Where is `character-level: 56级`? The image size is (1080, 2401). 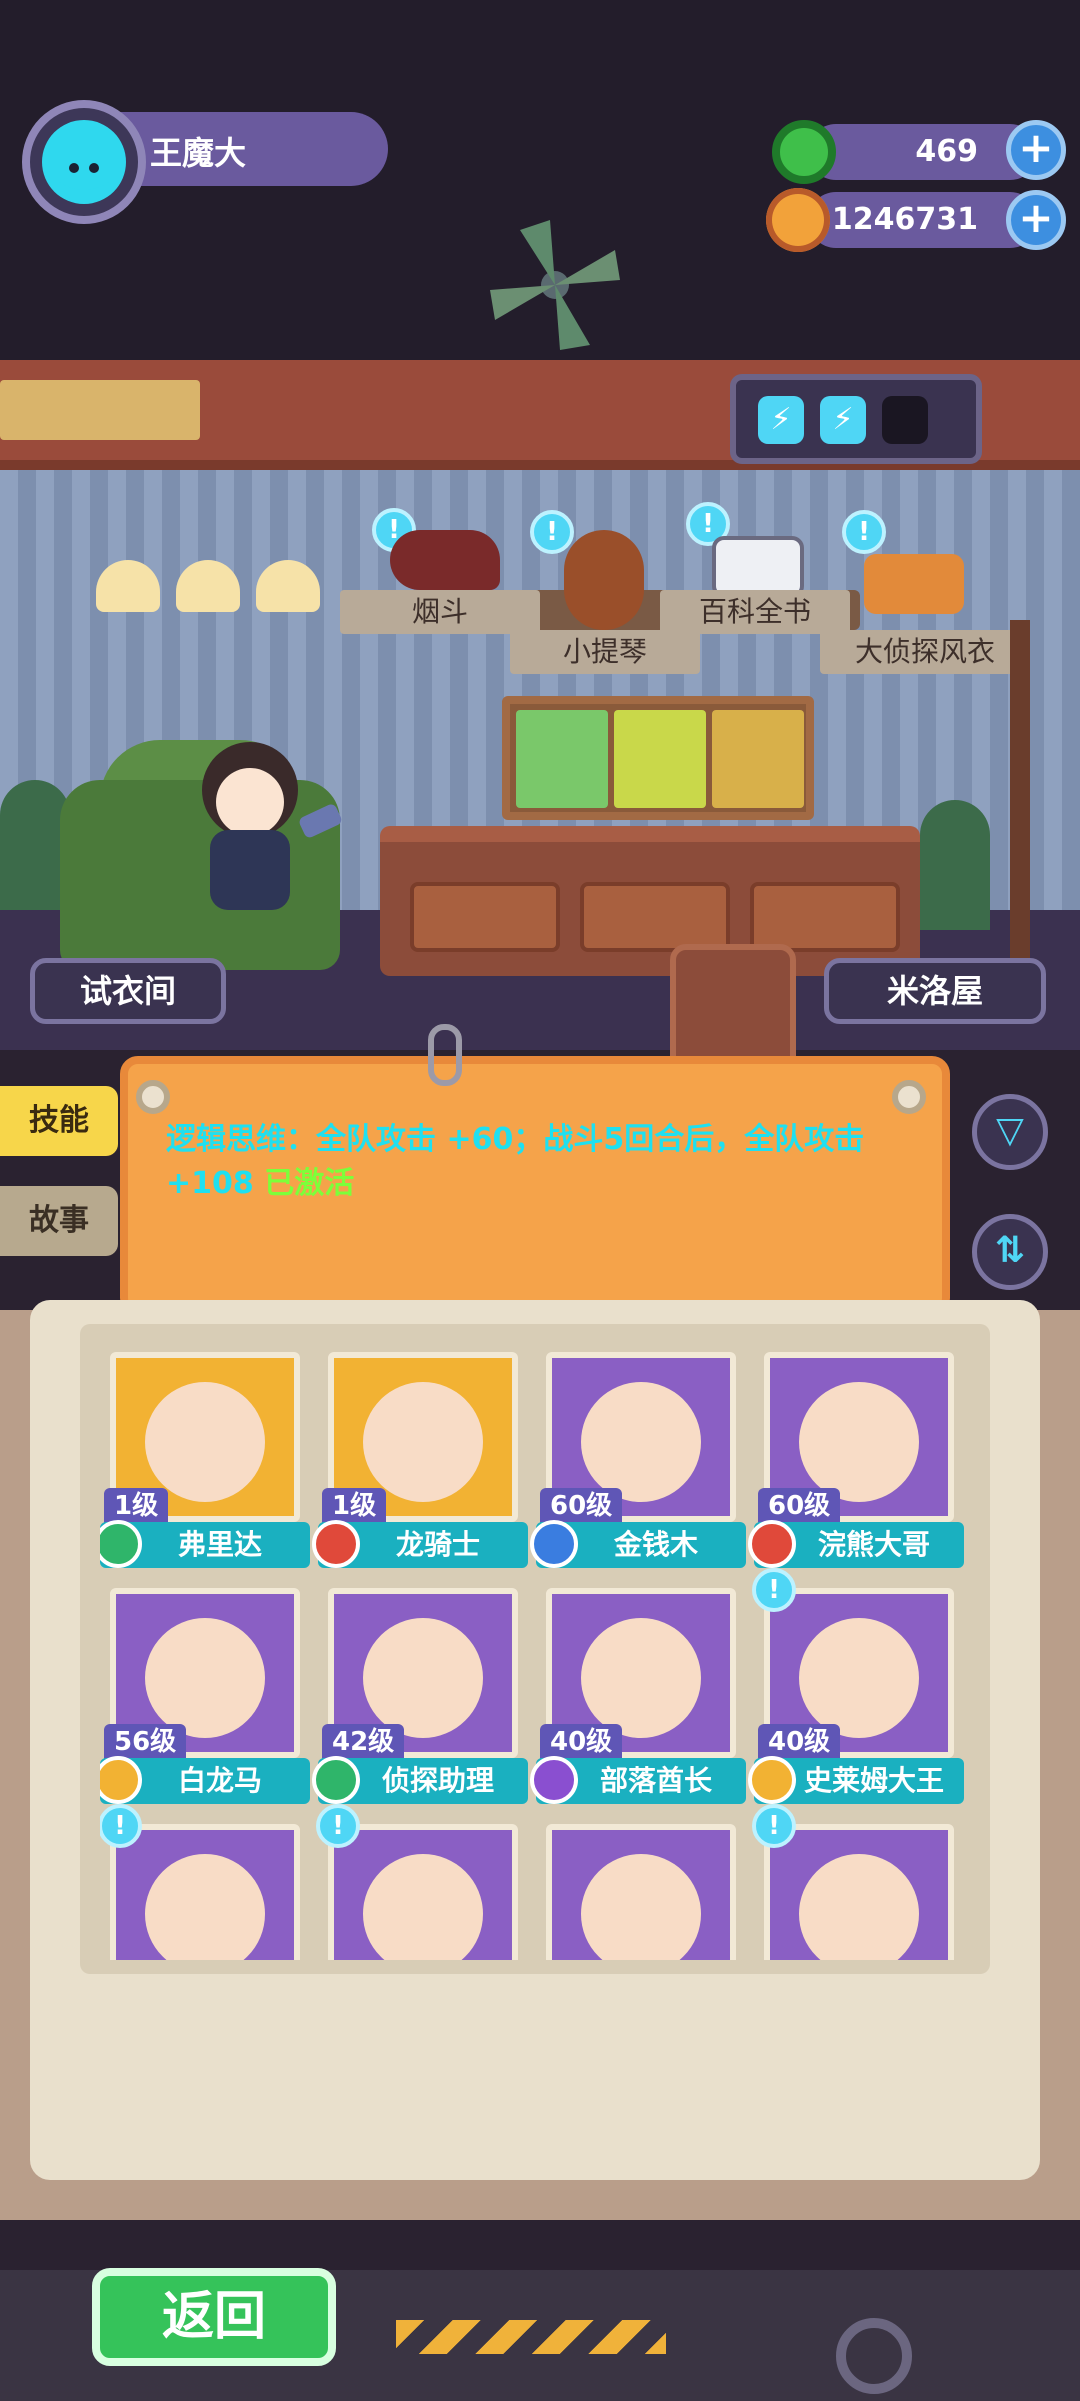 character-level: 56级 is located at coordinates (145, 1742).